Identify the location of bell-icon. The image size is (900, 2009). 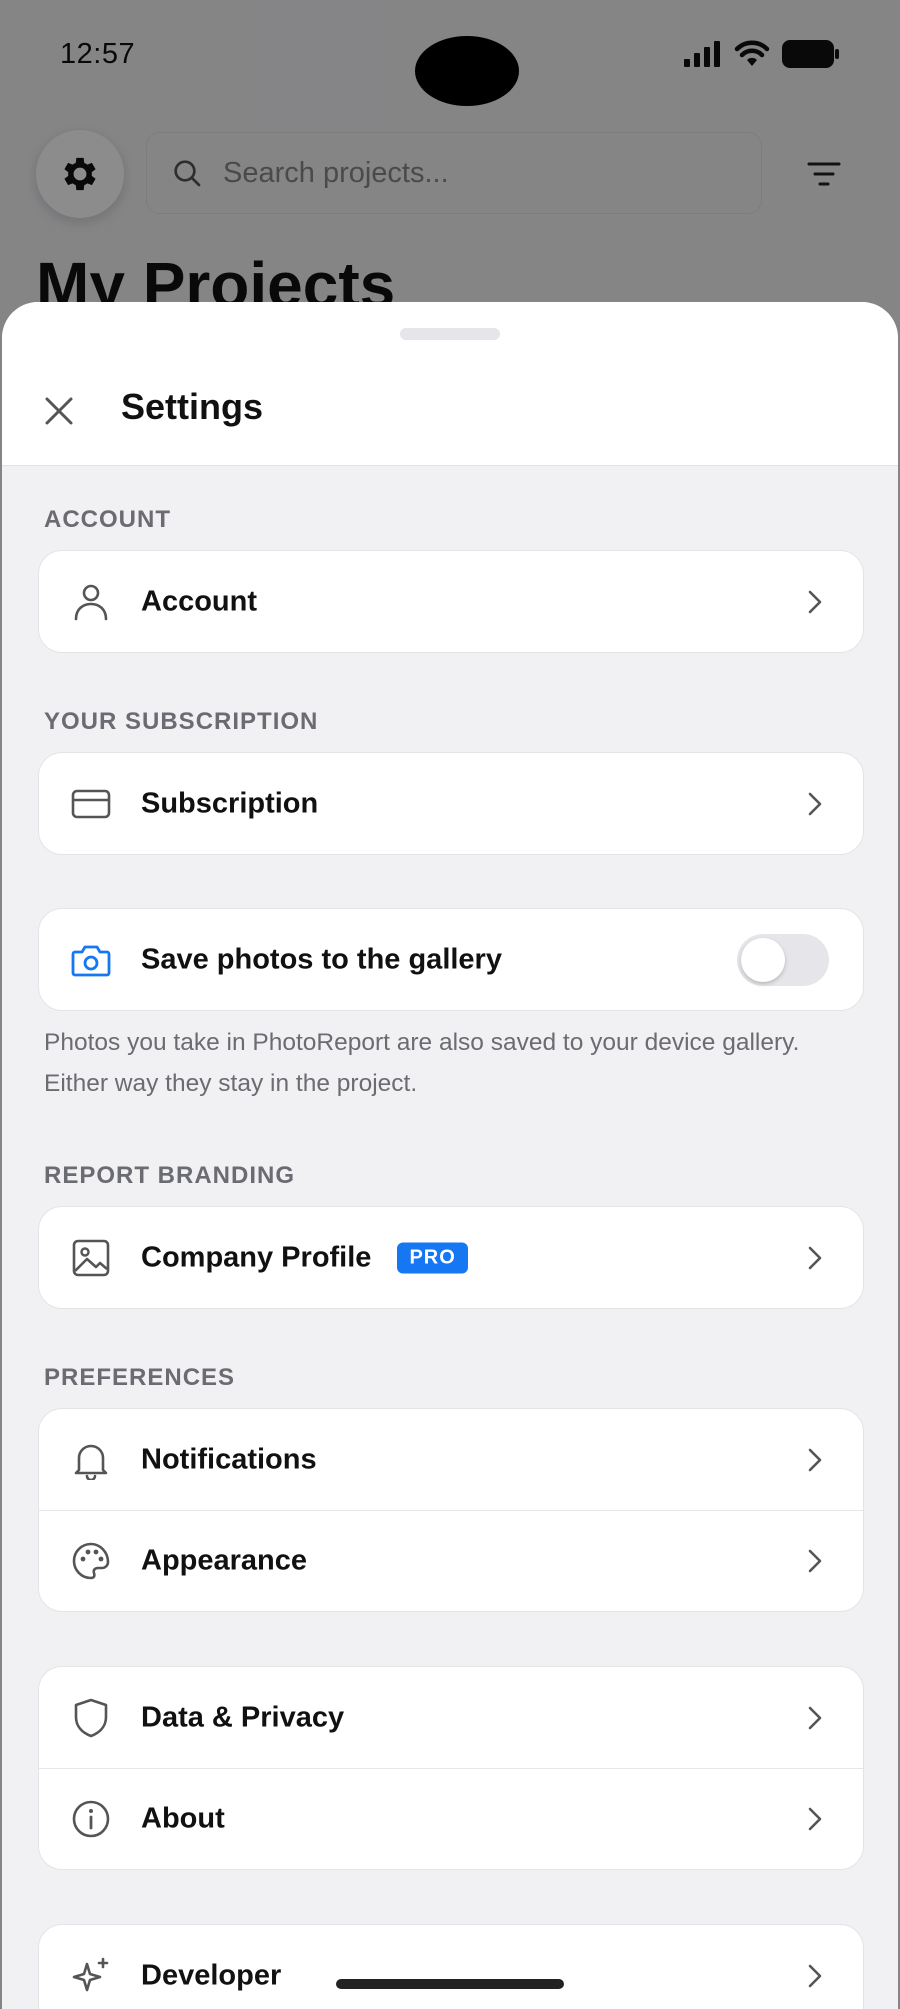
(91, 1460).